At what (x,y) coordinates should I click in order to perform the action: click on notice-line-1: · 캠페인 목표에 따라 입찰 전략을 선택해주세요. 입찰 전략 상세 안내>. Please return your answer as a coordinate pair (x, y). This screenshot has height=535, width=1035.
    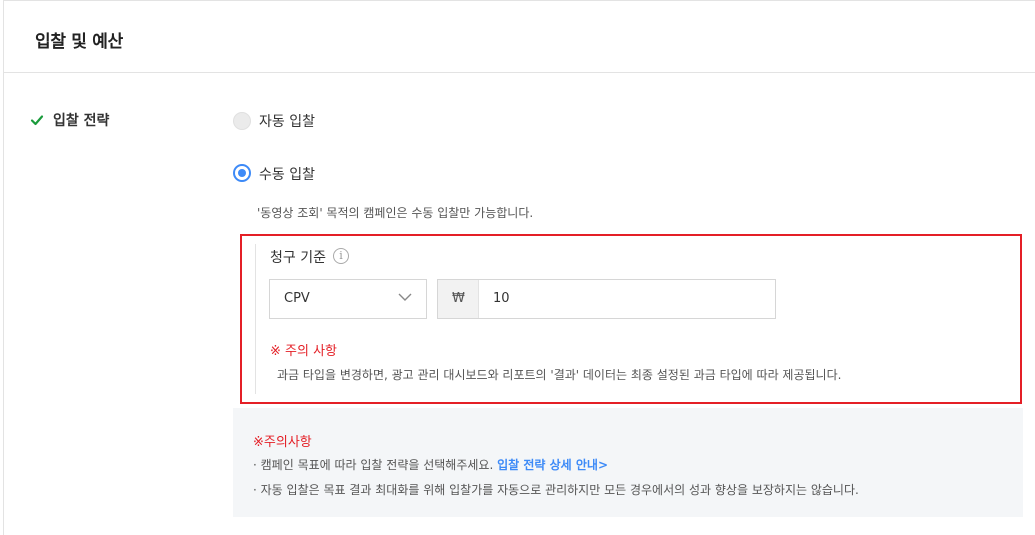
    Looking at the image, I should click on (430, 464).